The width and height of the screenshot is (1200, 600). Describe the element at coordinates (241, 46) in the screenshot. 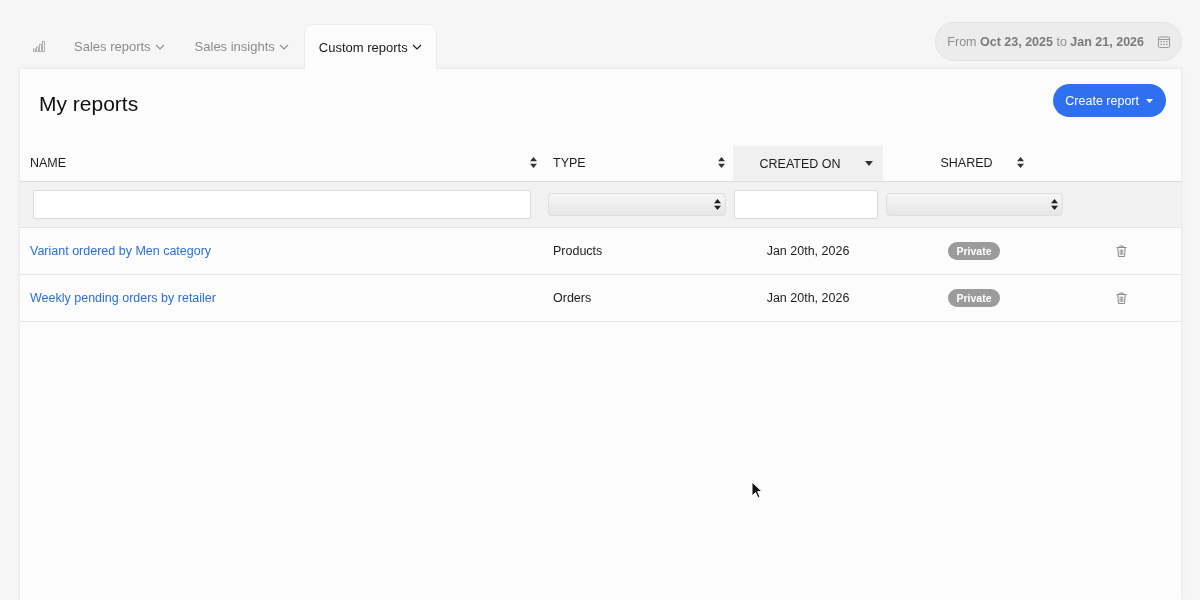

I see `nav-tab: Sales insights` at that location.